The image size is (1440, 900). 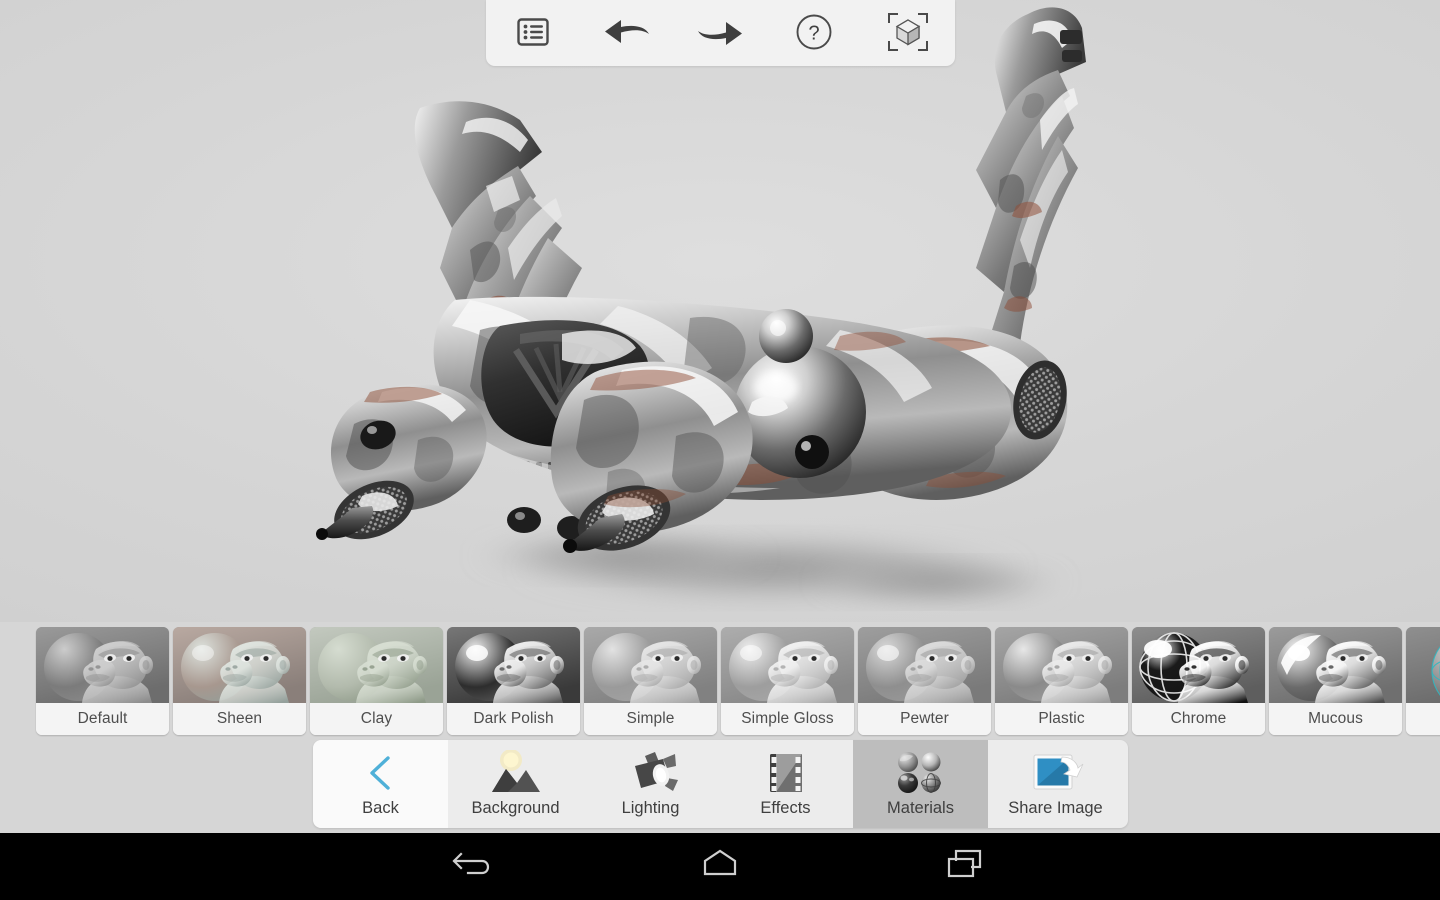 I want to click on nav-back-label: Back, so click(x=380, y=808).